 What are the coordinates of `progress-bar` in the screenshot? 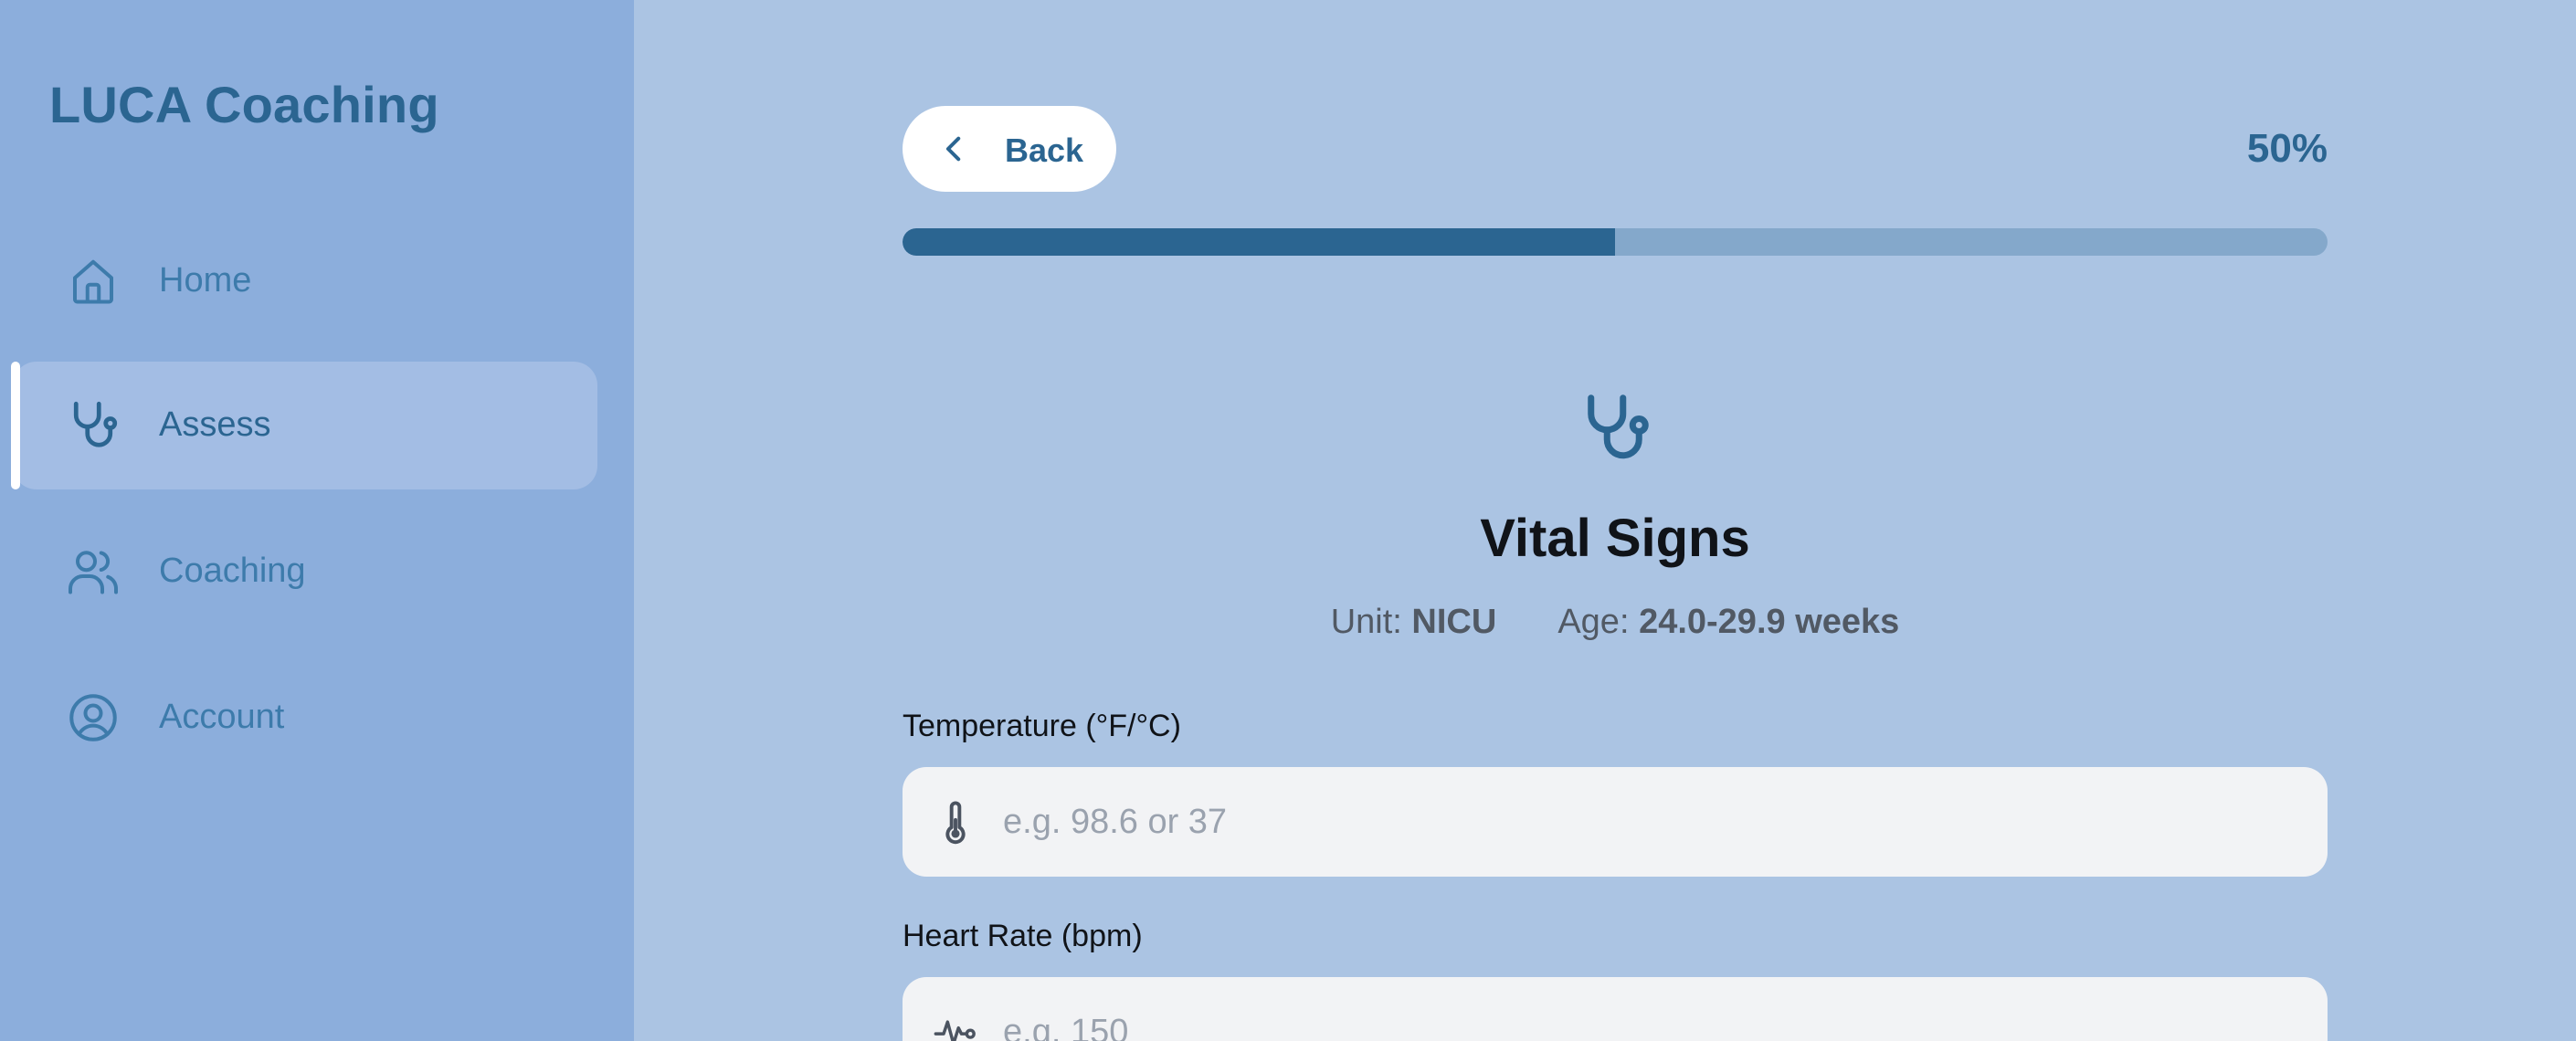 It's located at (1615, 242).